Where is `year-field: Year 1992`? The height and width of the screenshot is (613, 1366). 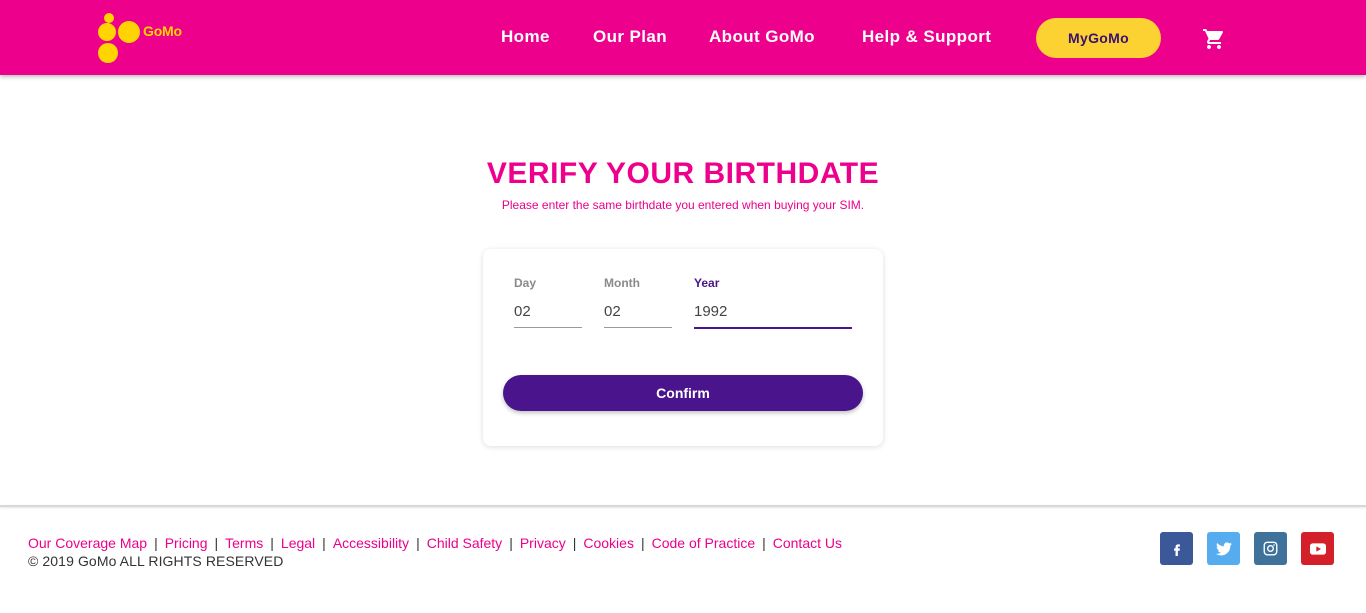
year-field: Year 1992 is located at coordinates (773, 302).